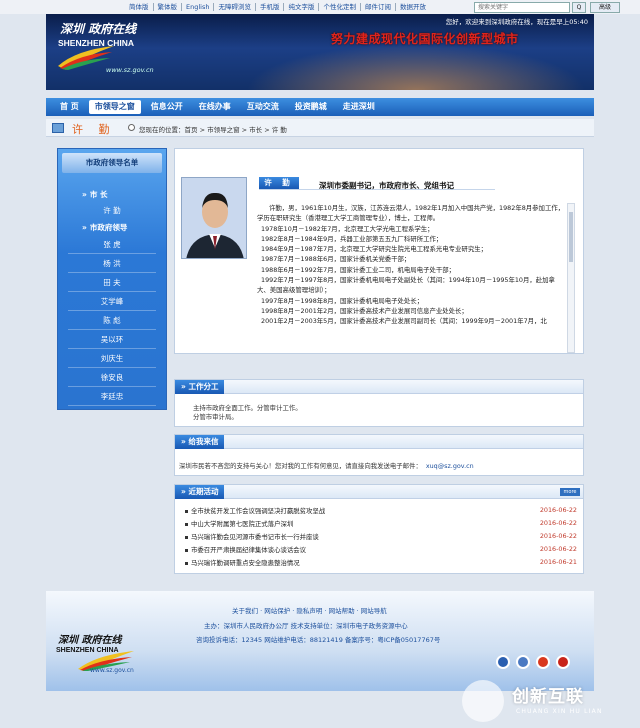  I want to click on site-logo-en: SHENZHEN CHINA, so click(96, 43).